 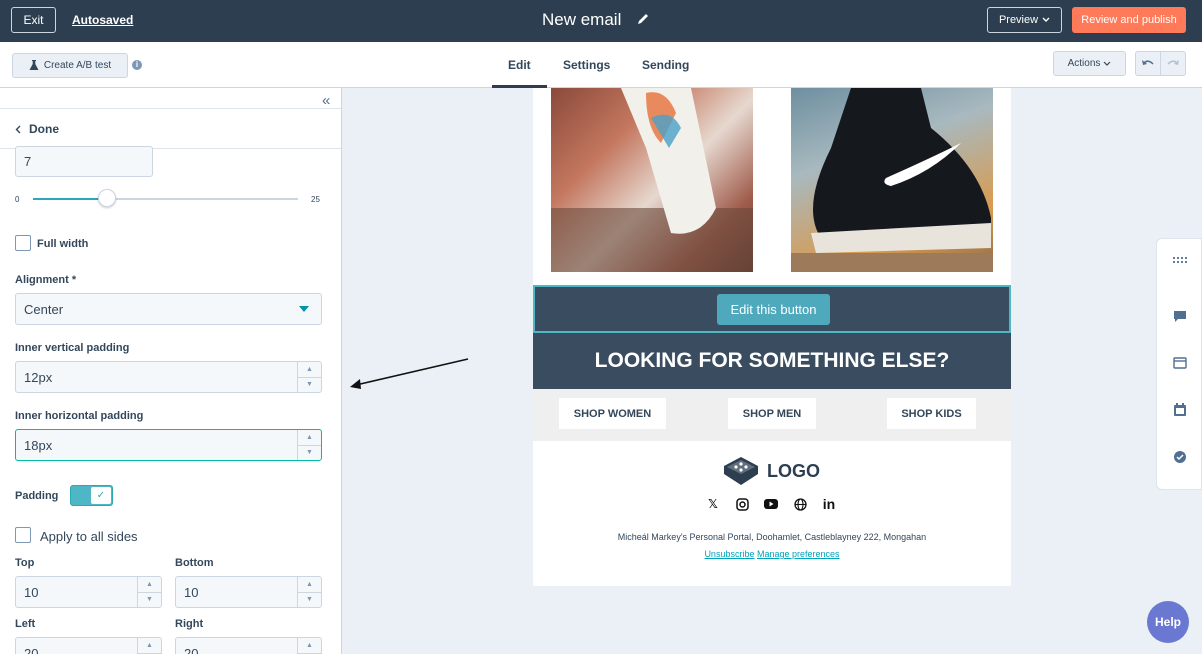 I want to click on undo-button, so click(x=1148, y=63).